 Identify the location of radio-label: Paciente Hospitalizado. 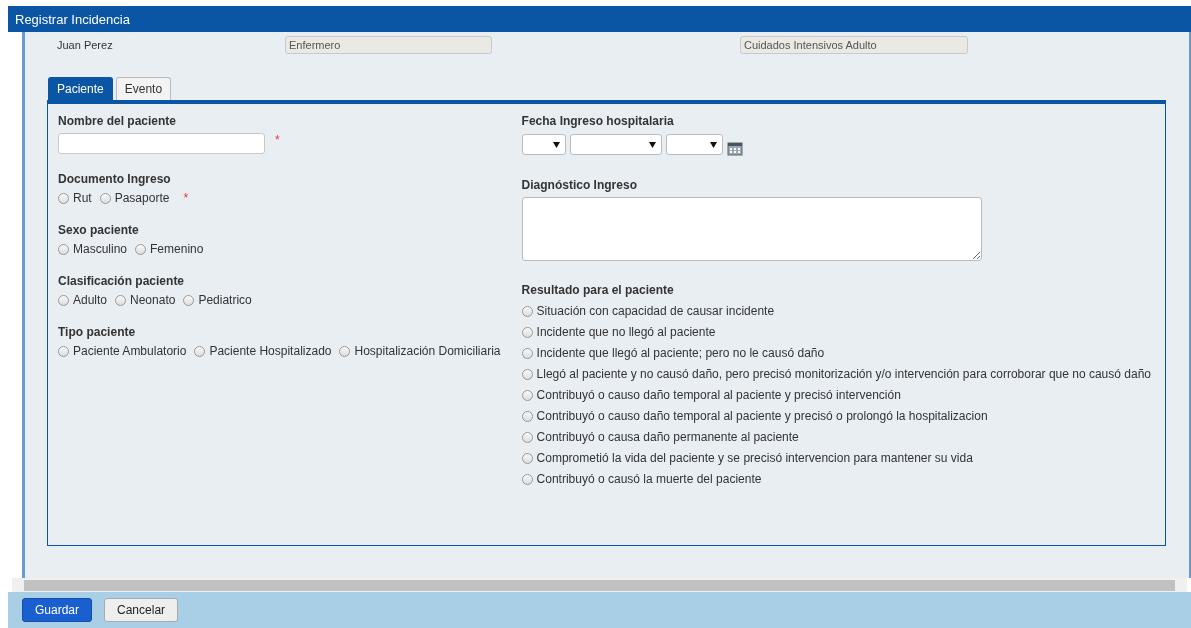
(270, 351).